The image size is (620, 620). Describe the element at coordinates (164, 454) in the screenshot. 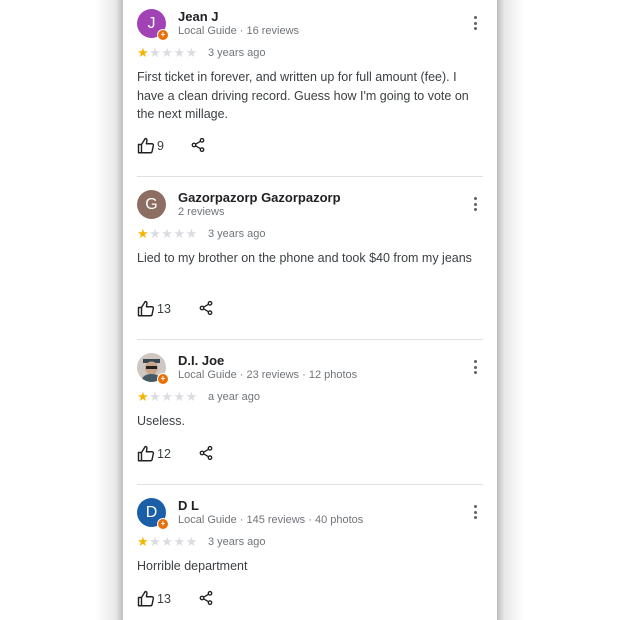

I see `like-count: 12` at that location.